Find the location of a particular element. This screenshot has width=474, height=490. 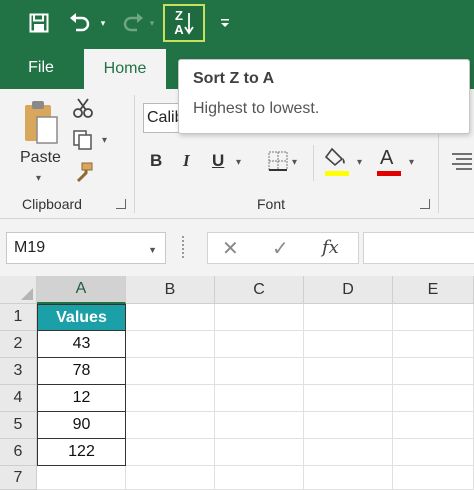

underline-button: U is located at coordinates (218, 161).